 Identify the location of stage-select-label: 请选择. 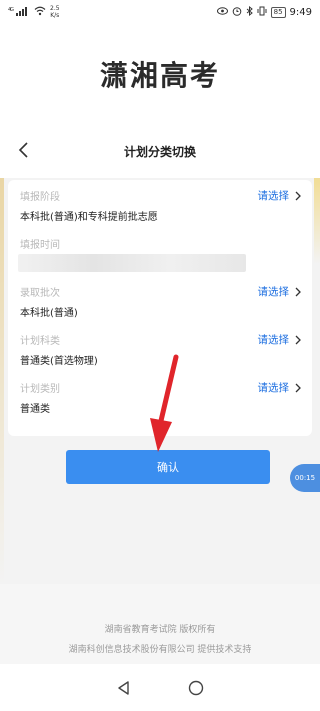
(273, 196).